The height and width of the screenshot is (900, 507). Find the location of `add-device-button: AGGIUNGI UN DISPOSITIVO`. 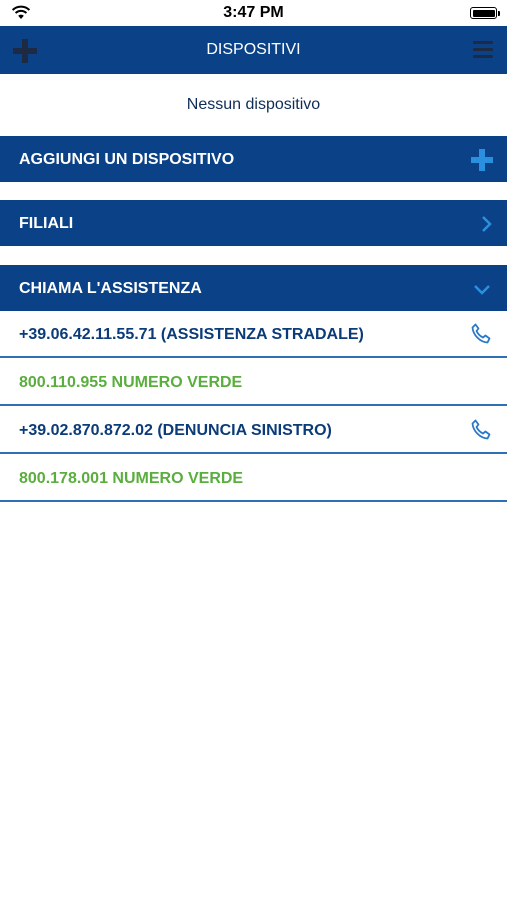

add-device-button: AGGIUNGI UN DISPOSITIVO is located at coordinates (253, 159).